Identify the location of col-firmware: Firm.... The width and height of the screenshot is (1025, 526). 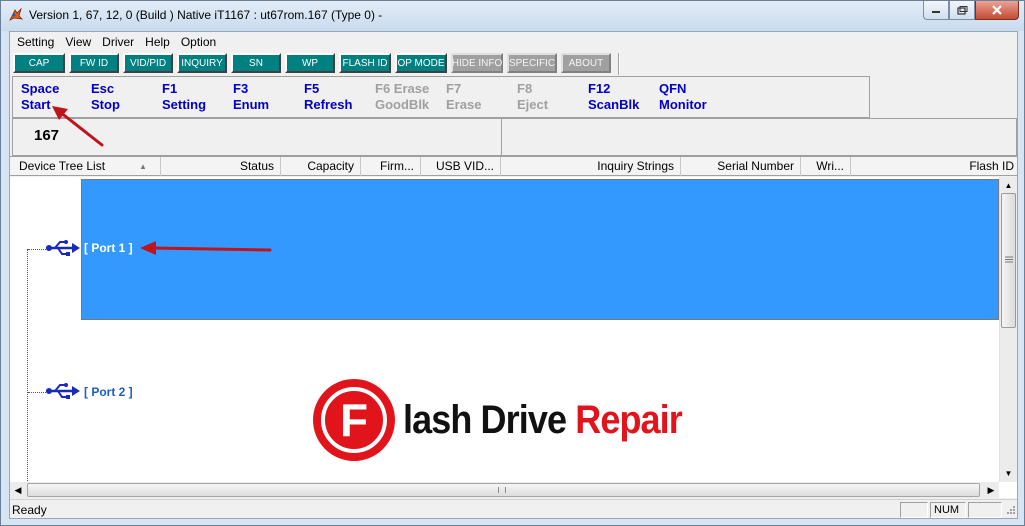
(391, 166).